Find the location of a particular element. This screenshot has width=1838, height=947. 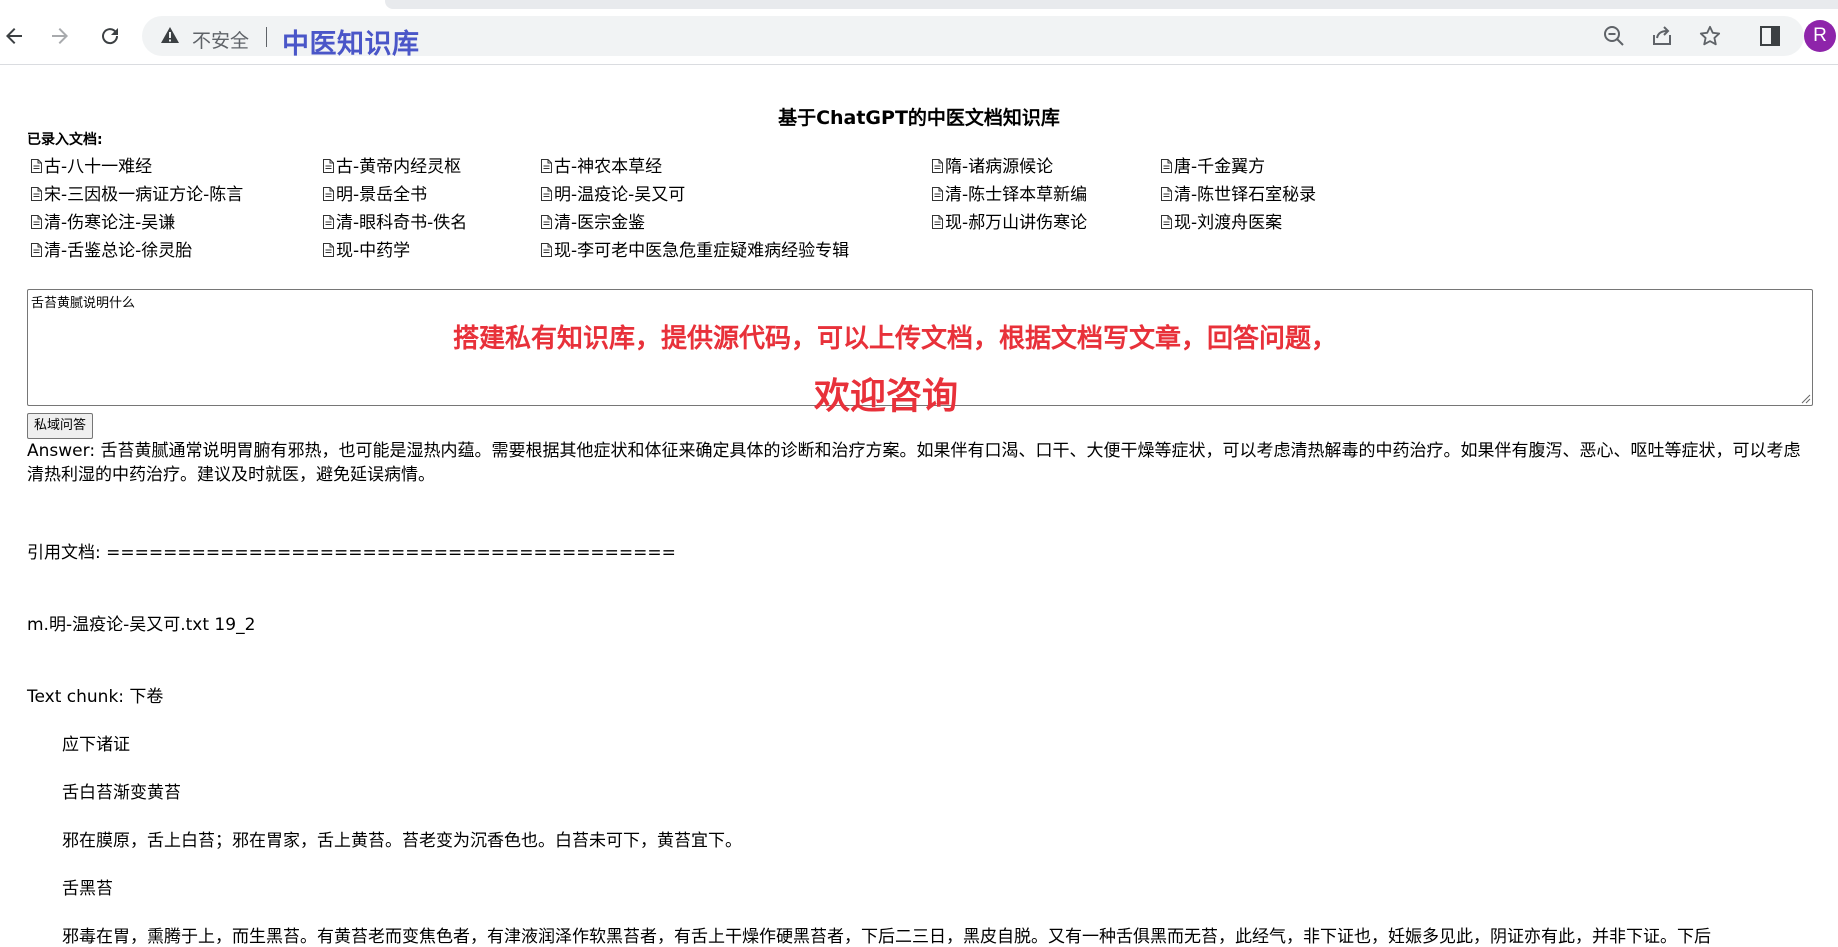

document-item: 现-郝万山讲伤寒论 is located at coordinates (1009, 220).